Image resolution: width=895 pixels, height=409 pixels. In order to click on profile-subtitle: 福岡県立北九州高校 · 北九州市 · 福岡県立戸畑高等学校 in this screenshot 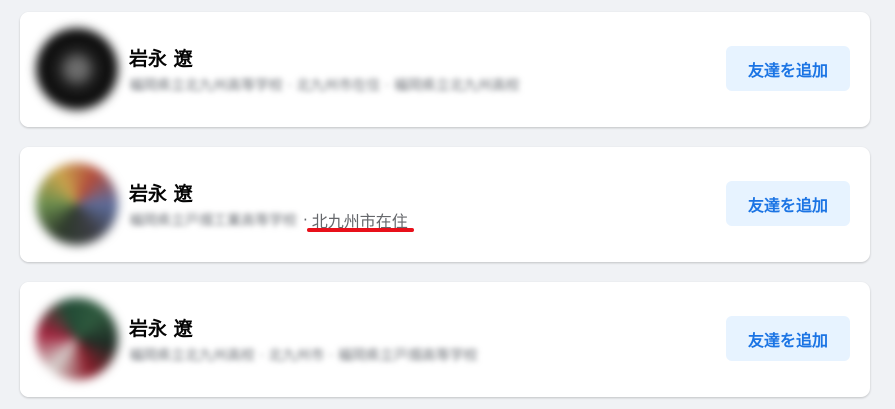, I will do `click(303, 355)`.